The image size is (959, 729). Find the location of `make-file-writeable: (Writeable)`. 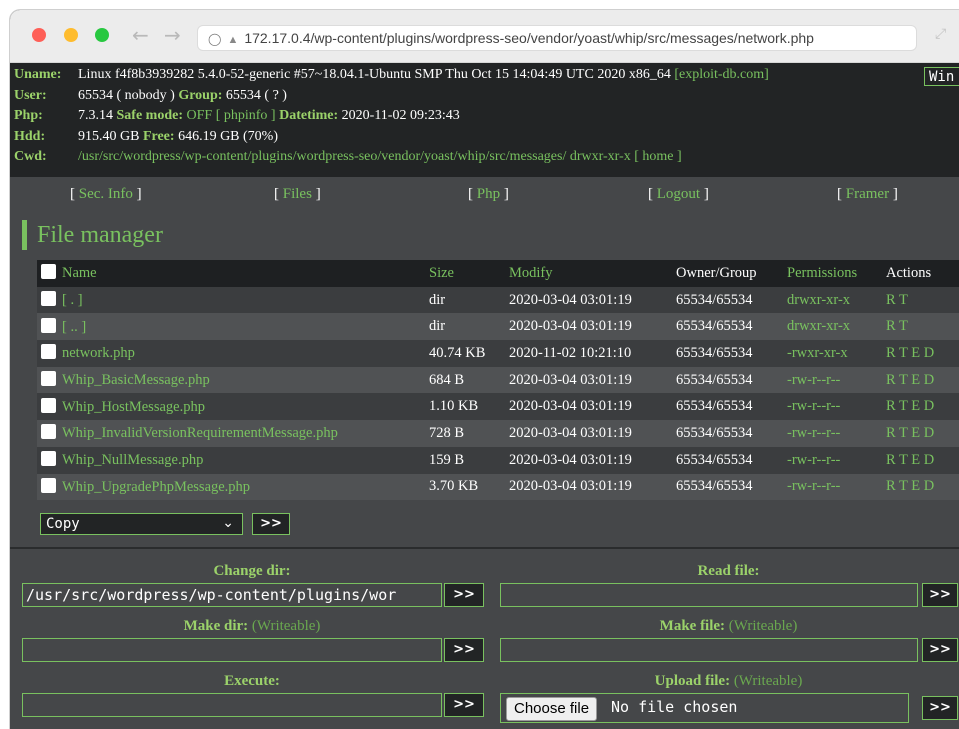

make-file-writeable: (Writeable) is located at coordinates (763, 626).